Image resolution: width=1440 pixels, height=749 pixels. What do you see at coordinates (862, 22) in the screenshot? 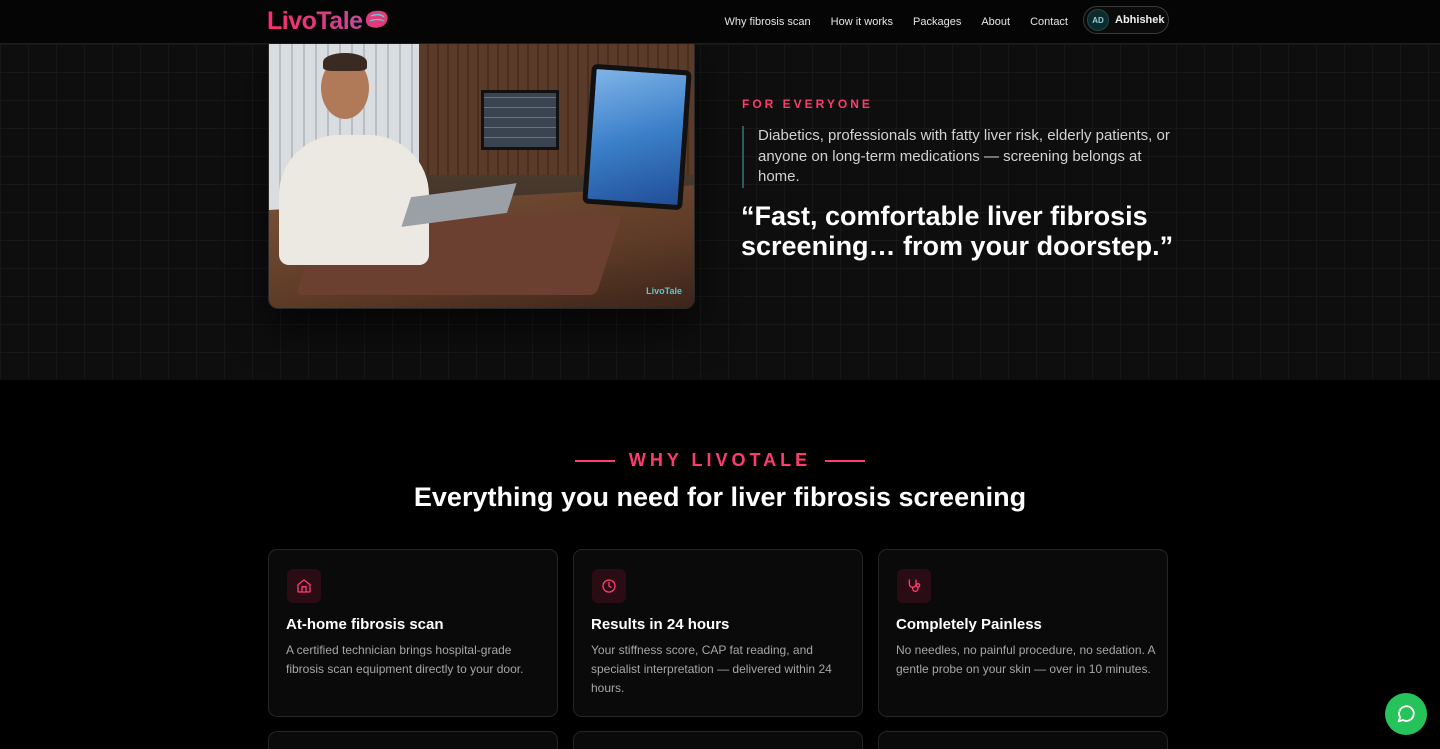
I see `nav-link-how-it-works: How it works` at bounding box center [862, 22].